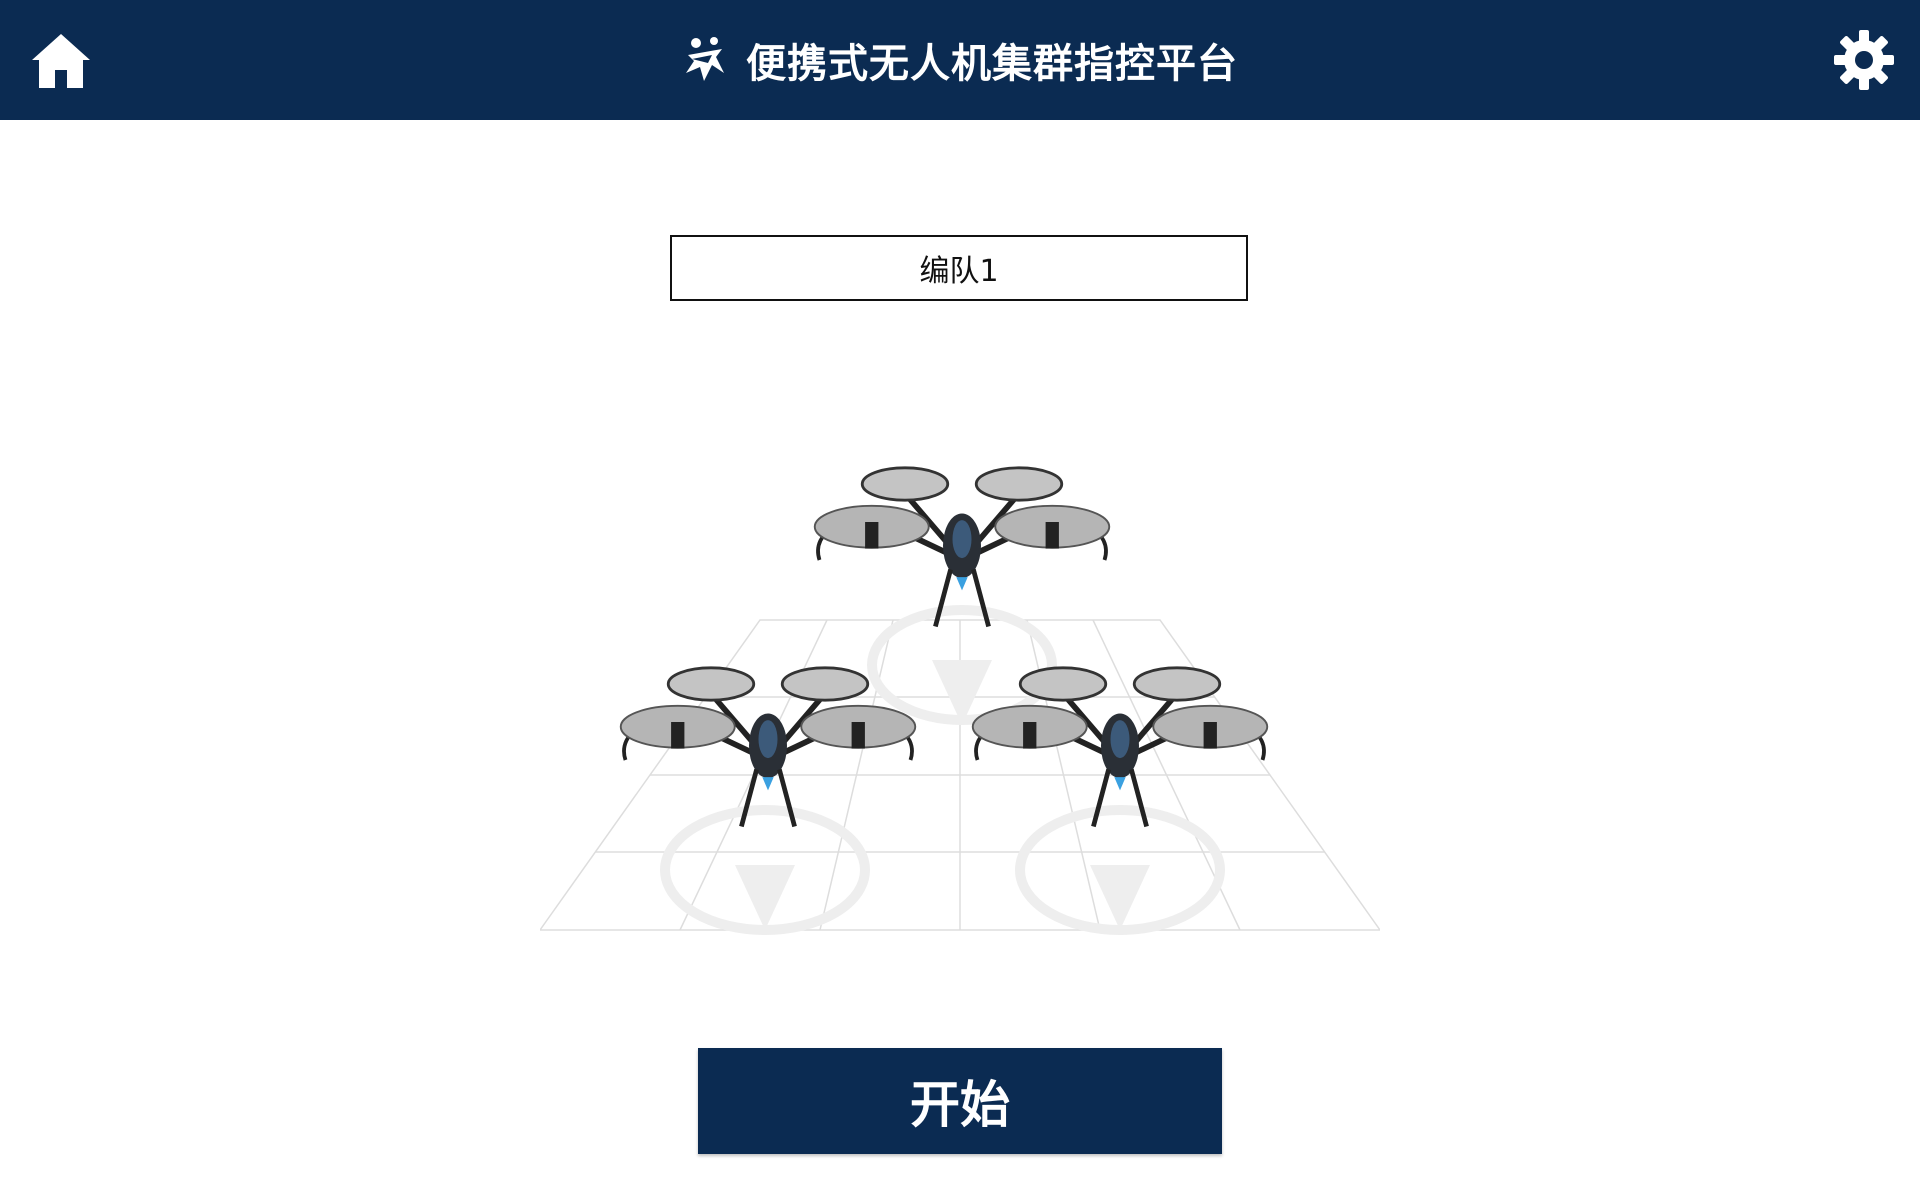 This screenshot has height=1200, width=1920. Describe the element at coordinates (992, 64) in the screenshot. I see `page-title: 便携式无人机集群指控平台` at that location.